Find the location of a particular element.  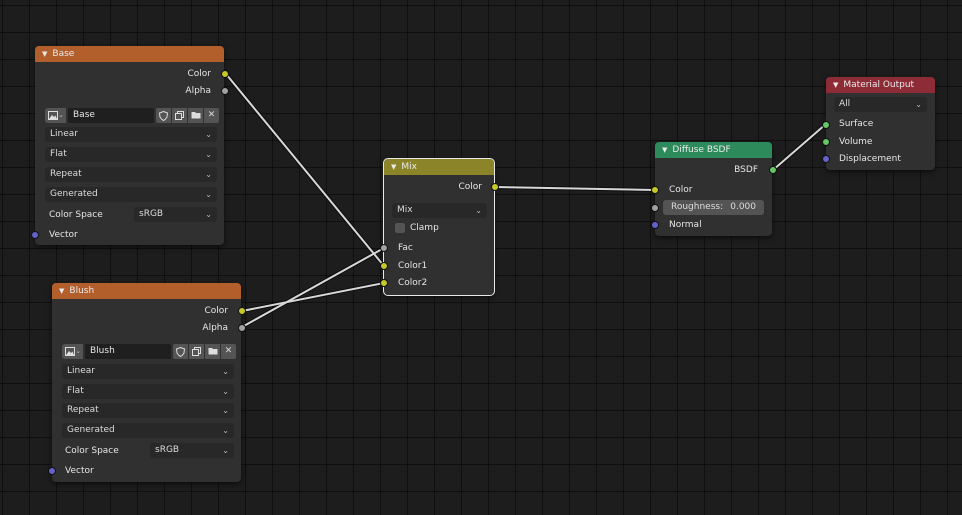

input-vector-label: Vector is located at coordinates (63, 235).